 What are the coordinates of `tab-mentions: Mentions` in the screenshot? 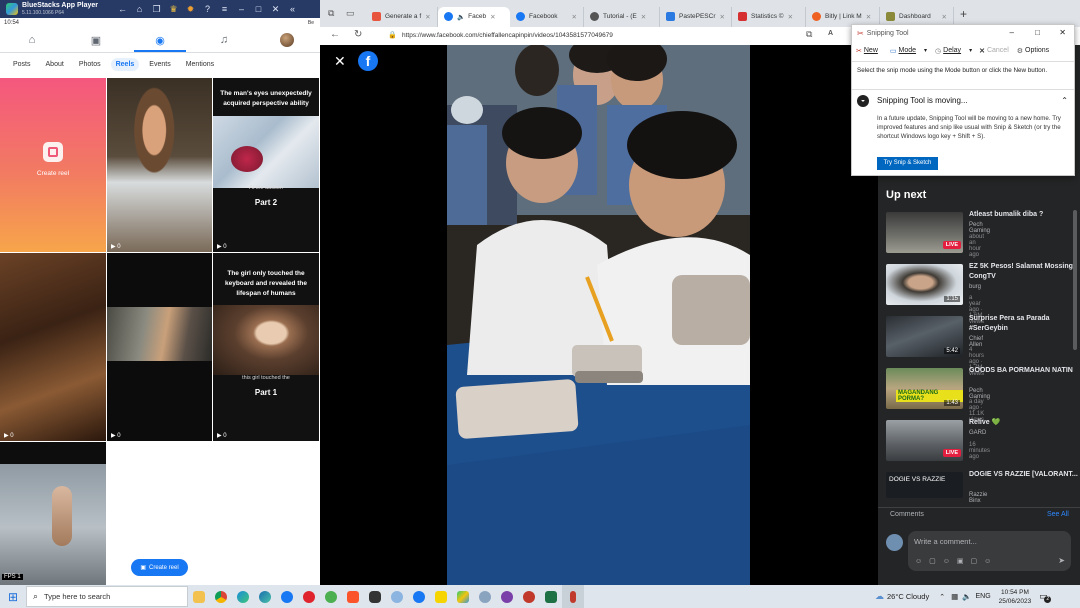 It's located at (200, 64).